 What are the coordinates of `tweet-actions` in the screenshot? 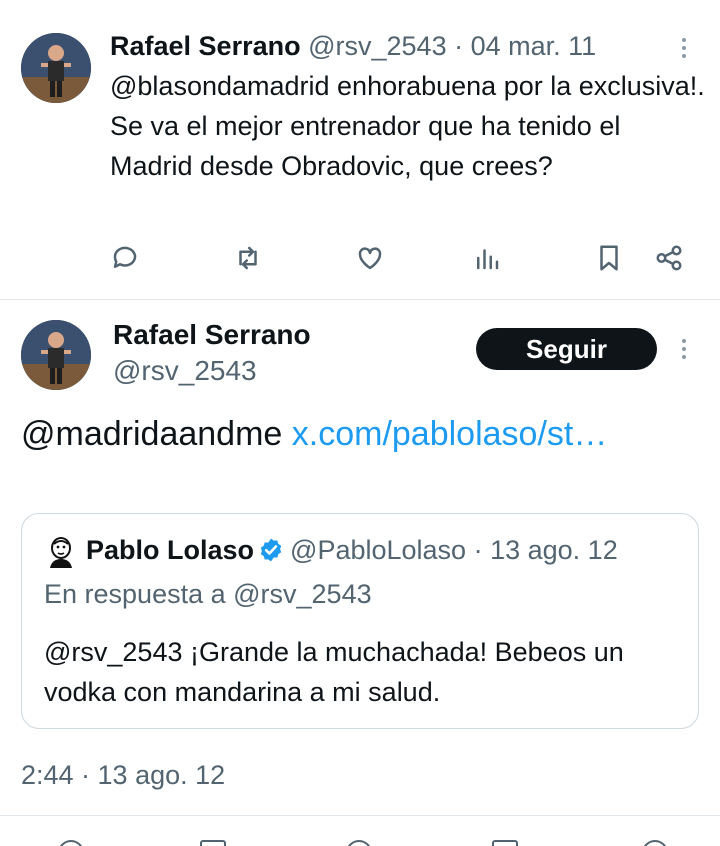 It's located at (360, 258).